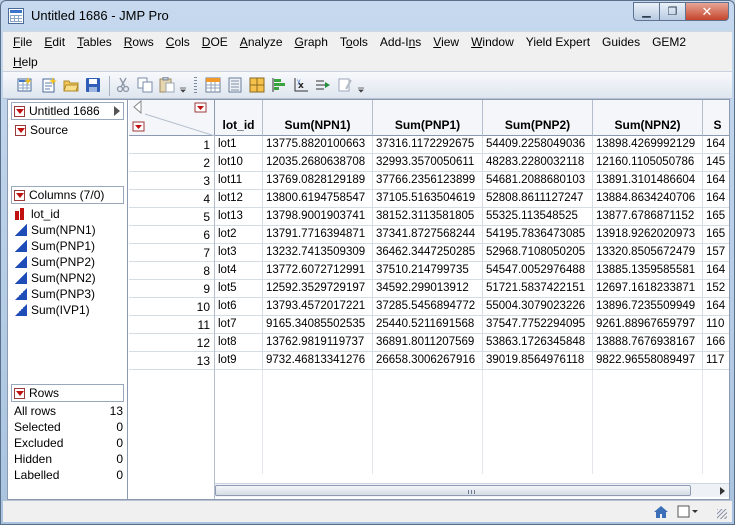  I want to click on resize-grip, so click(722, 514).